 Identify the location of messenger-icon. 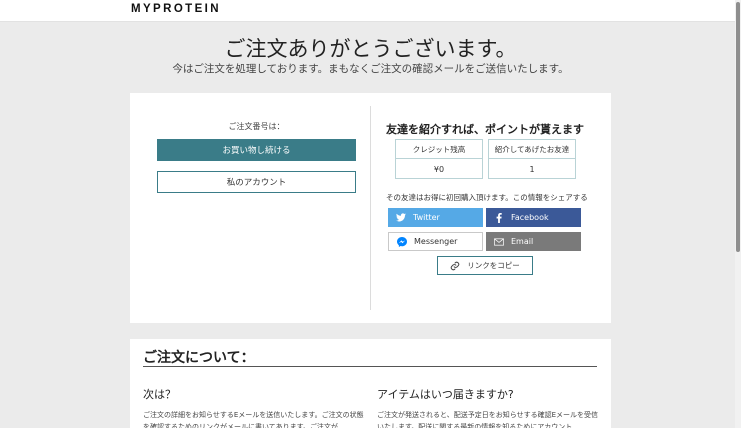
(402, 241).